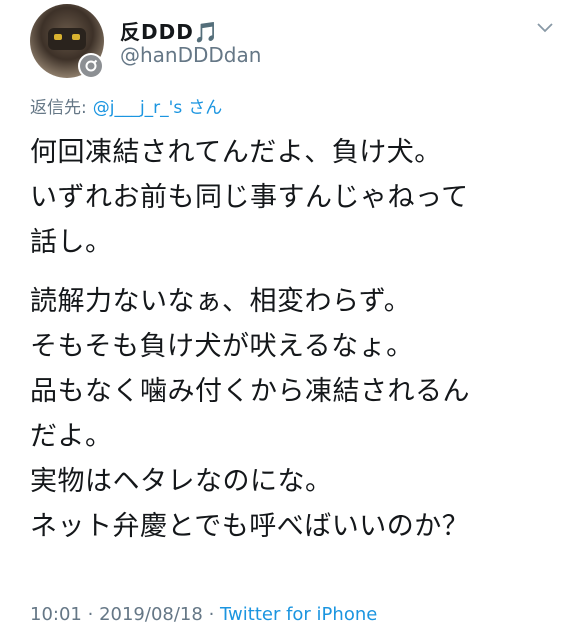 The height and width of the screenshot is (640, 581). What do you see at coordinates (190, 55) in the screenshot?
I see `user-handle: @hanDDDdan` at bounding box center [190, 55].